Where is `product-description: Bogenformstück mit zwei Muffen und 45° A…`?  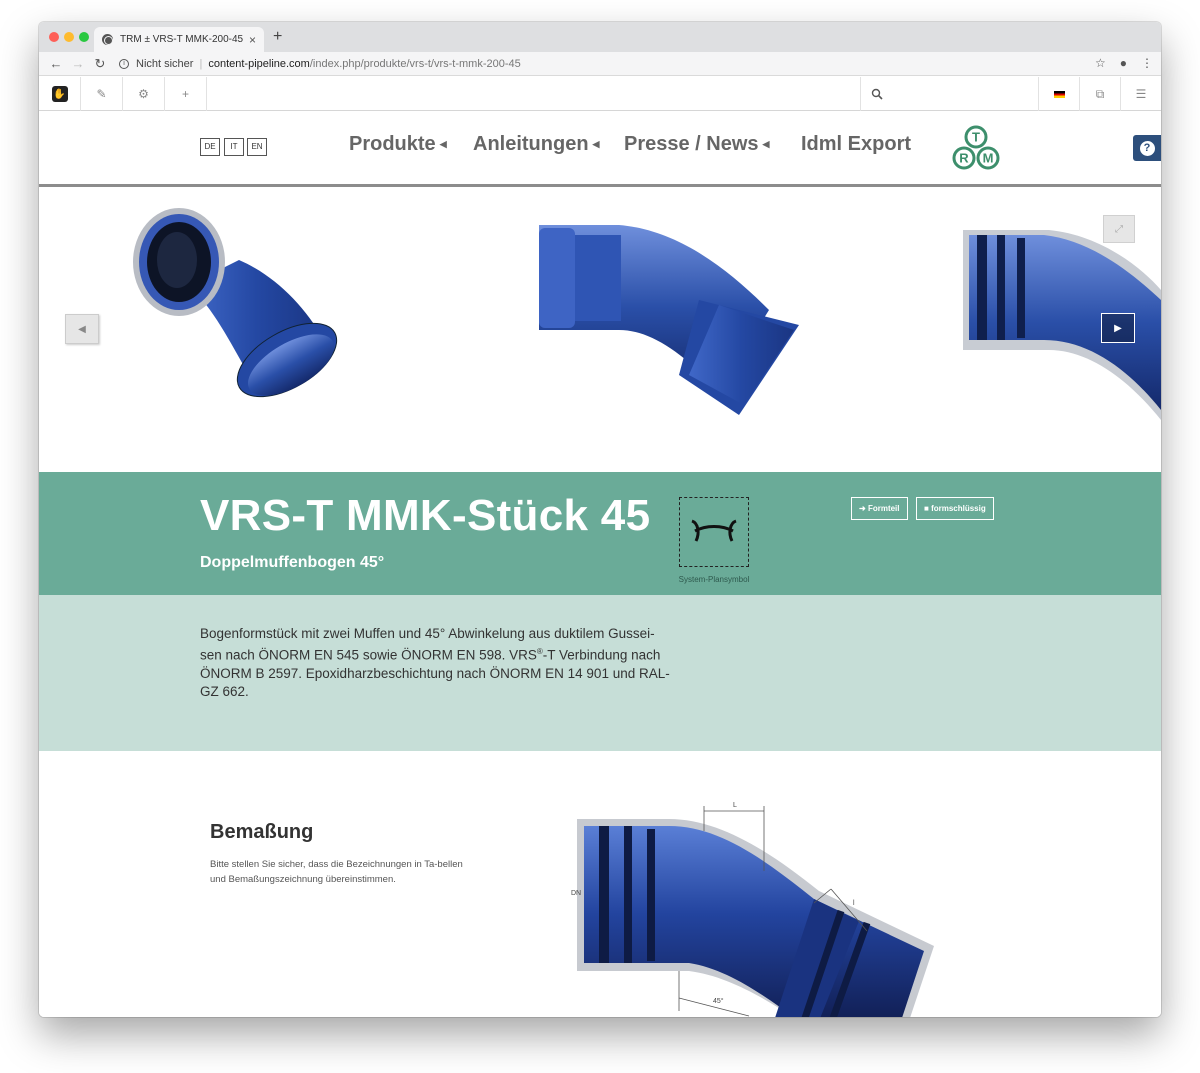 product-description: Bogenformstück mit zwei Muffen und 45° A… is located at coordinates (435, 663).